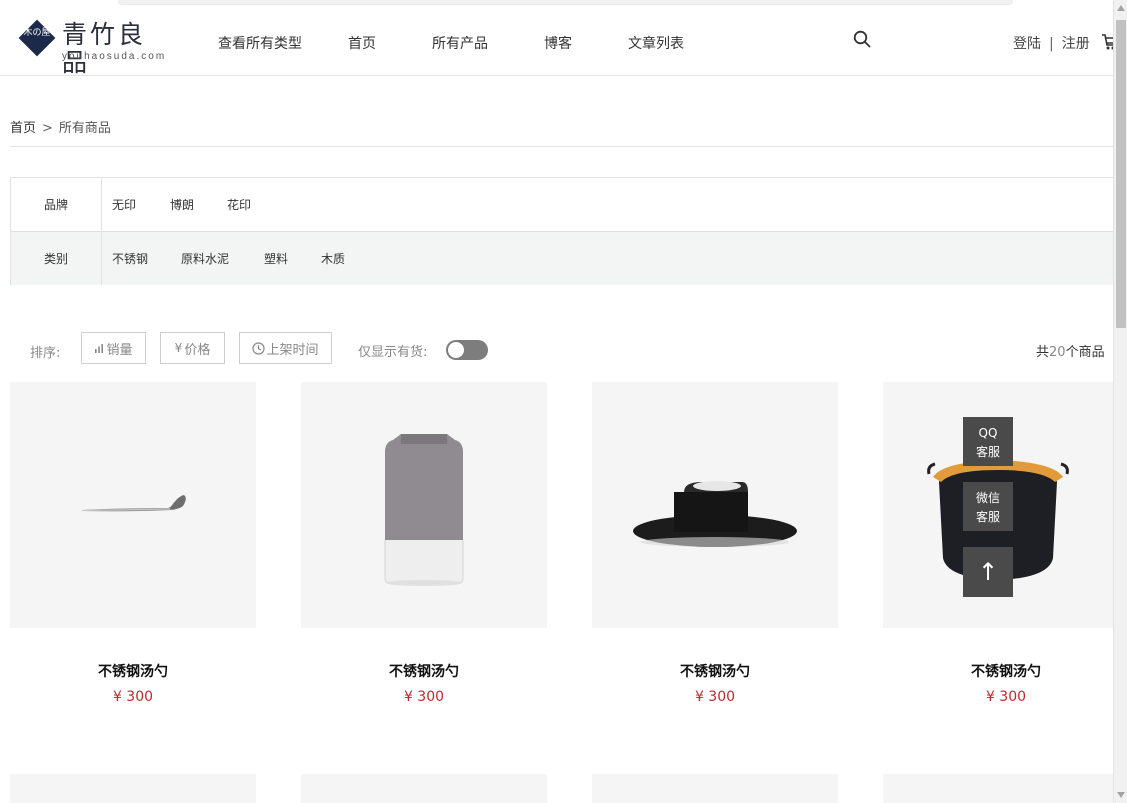 The image size is (1127, 803). Describe the element at coordinates (124, 204) in the screenshot. I see `filter-brand-option: 无印` at that location.